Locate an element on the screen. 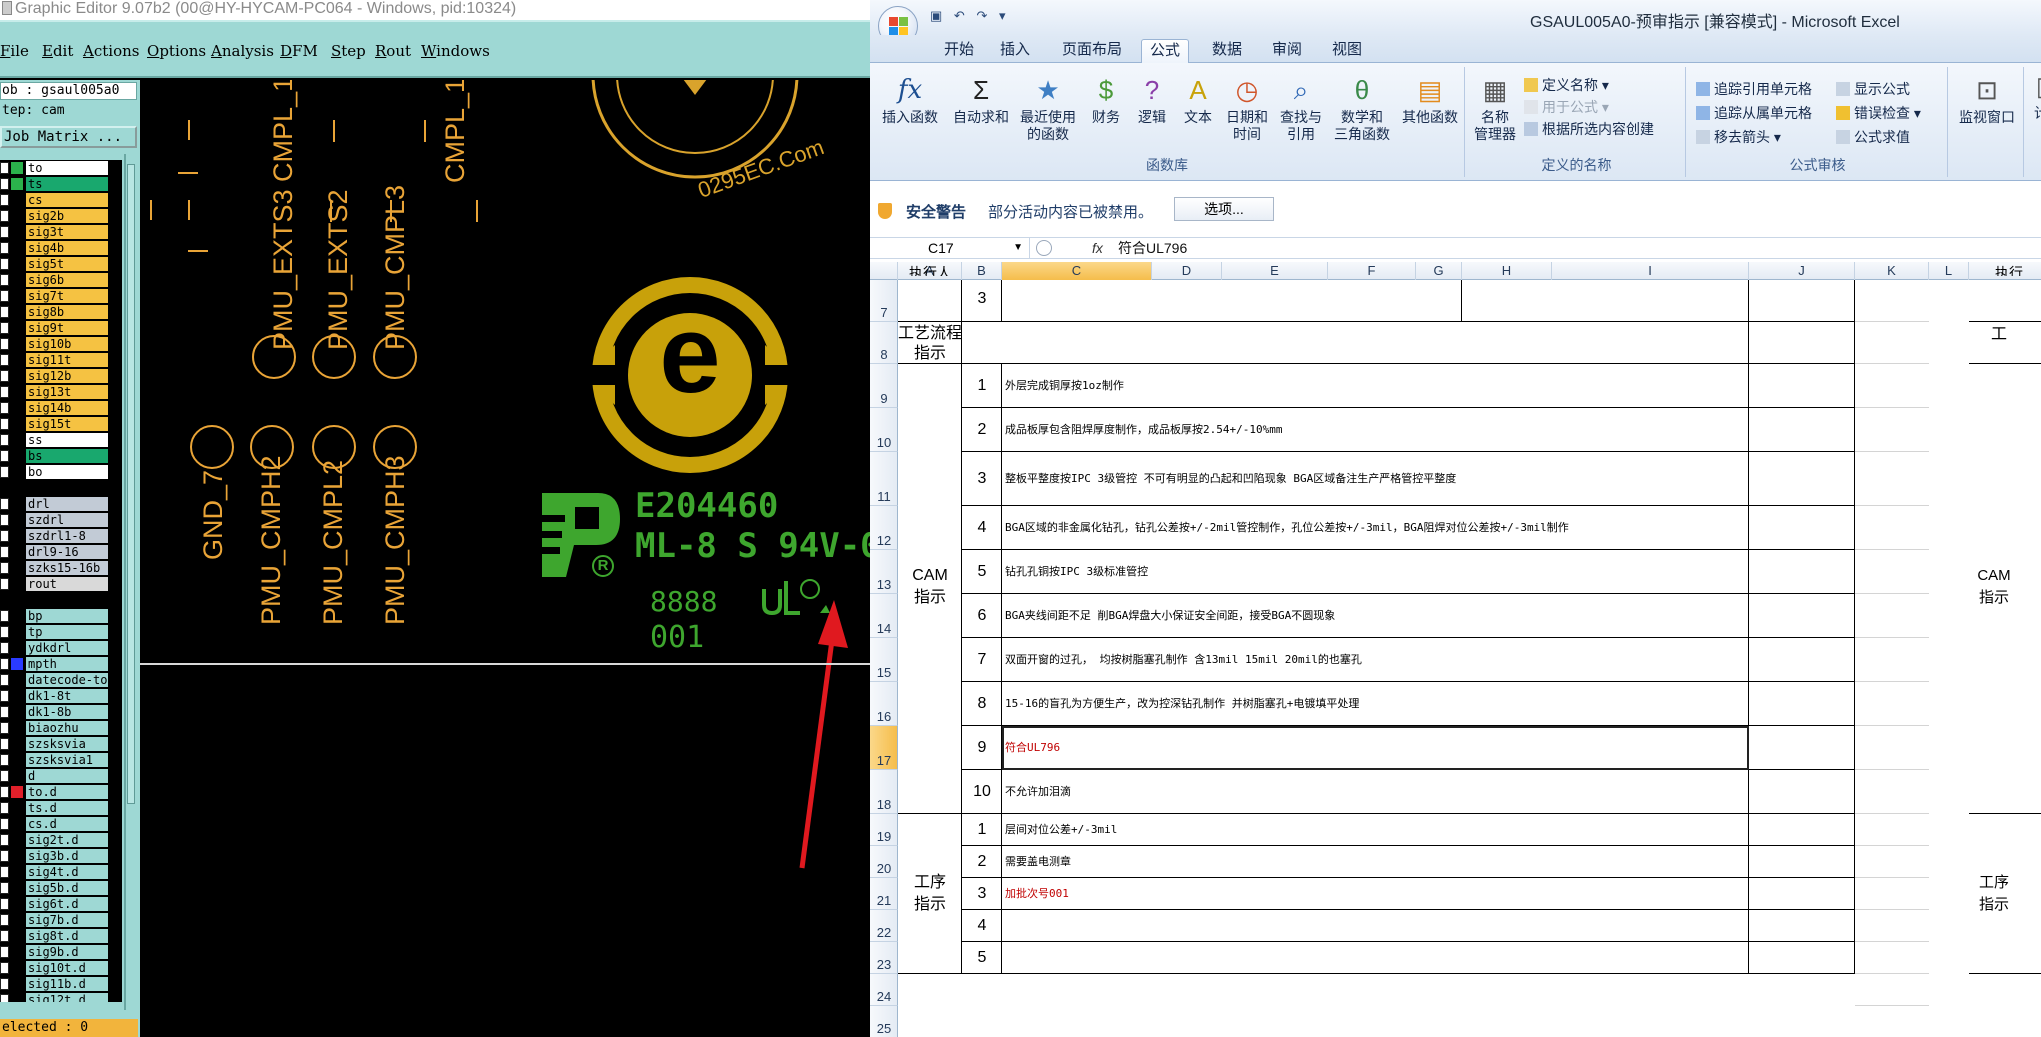 The height and width of the screenshot is (1037, 2041). tab-insert: 插入 is located at coordinates (1015, 51).